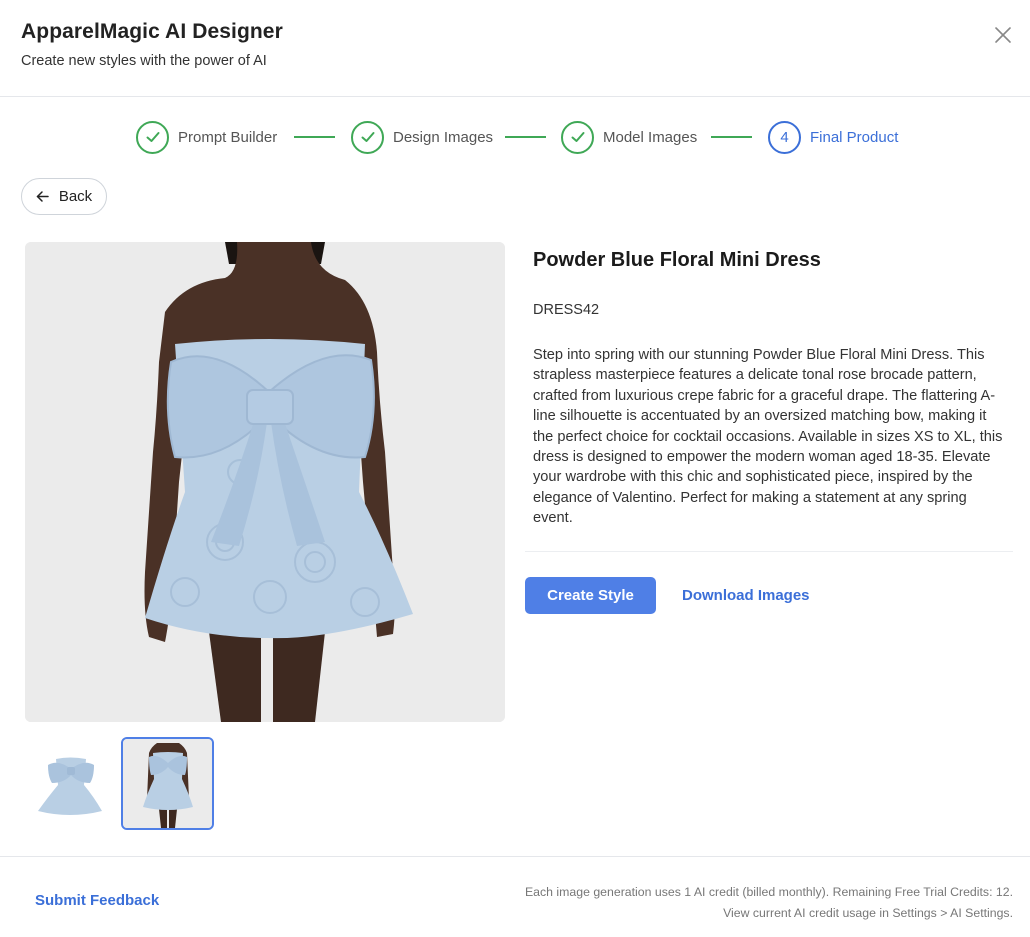 Image resolution: width=1030 pixels, height=937 pixels. Describe the element at coordinates (784, 137) in the screenshot. I see `step-active-circle: 4` at that location.